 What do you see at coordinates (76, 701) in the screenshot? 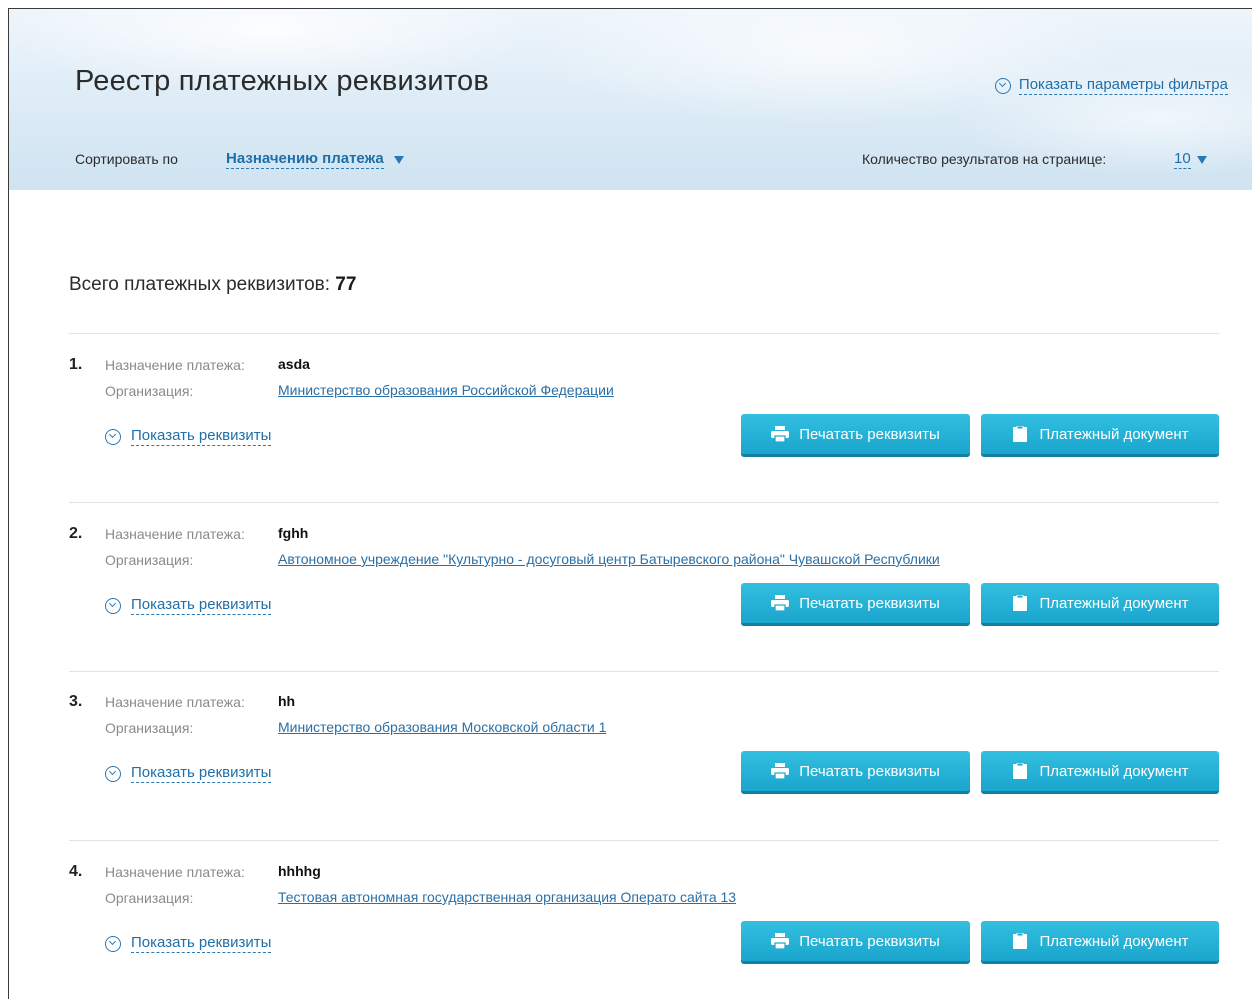
I see `item-number: 3.` at bounding box center [76, 701].